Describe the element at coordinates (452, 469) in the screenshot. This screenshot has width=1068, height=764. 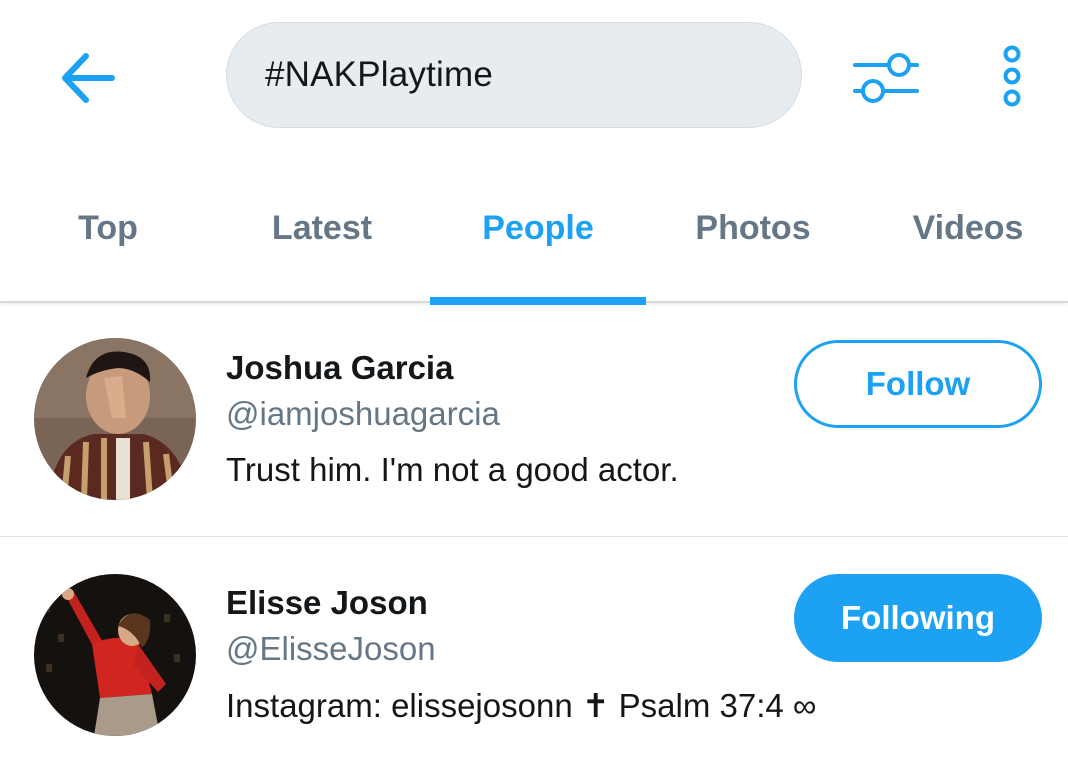
I see `user-bio: Trust him. I'm not a good actor.` at that location.